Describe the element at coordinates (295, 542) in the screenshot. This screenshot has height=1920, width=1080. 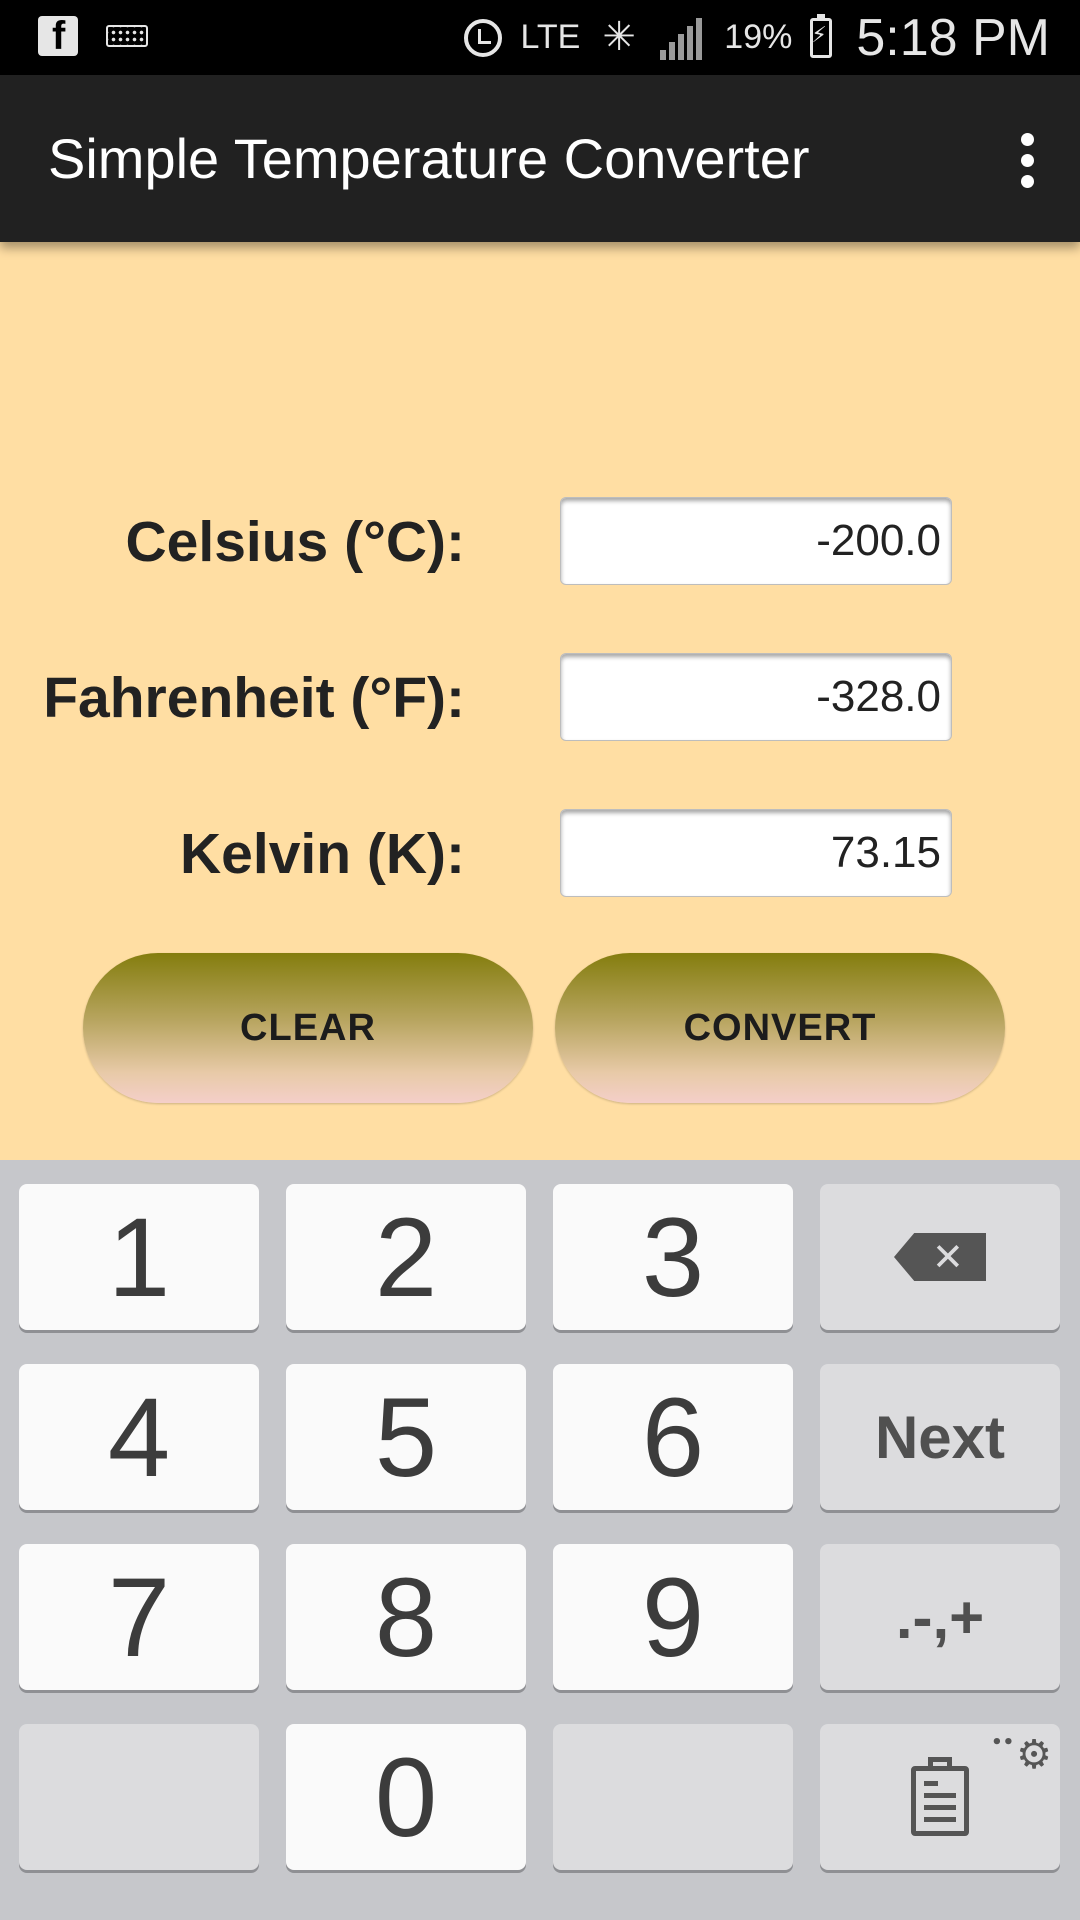
I see `celsius-label: Celsius (°C):` at that location.